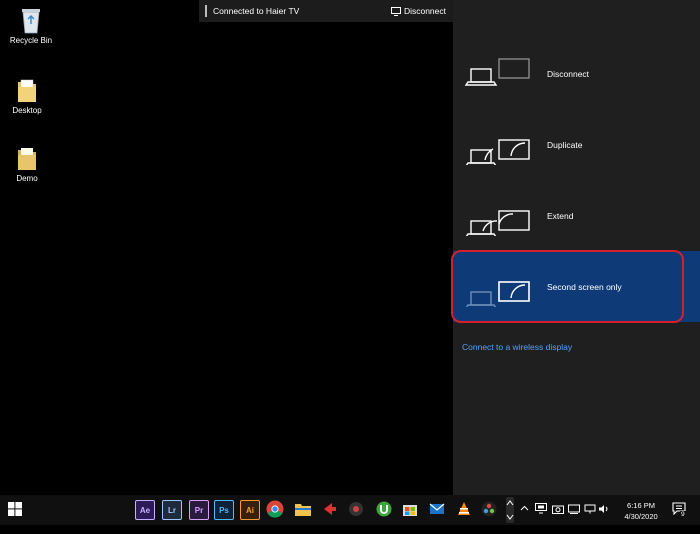 This screenshot has height=534, width=700. Describe the element at coordinates (590, 519) in the screenshot. I see `tray-network-button` at that location.